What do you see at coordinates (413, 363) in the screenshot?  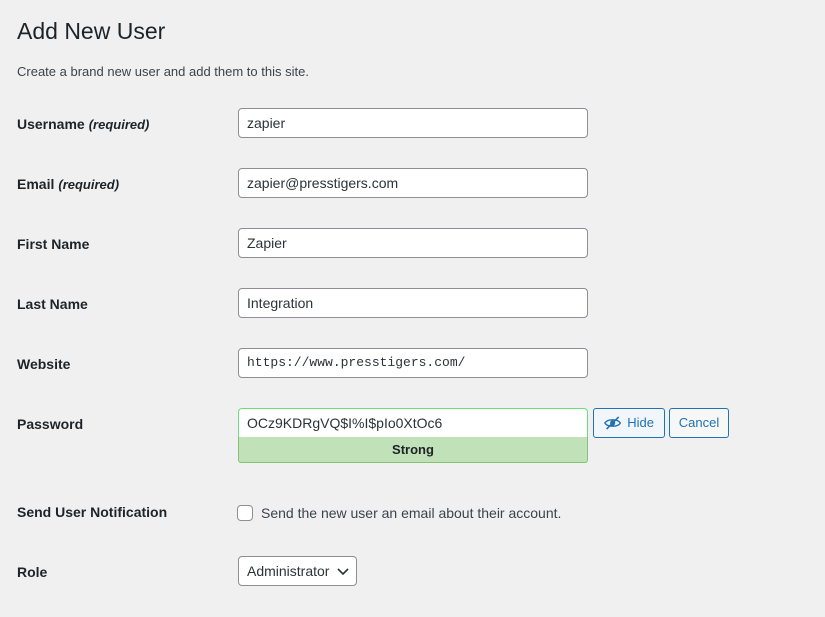 I see `website-input: https://www.presstigers.com/` at bounding box center [413, 363].